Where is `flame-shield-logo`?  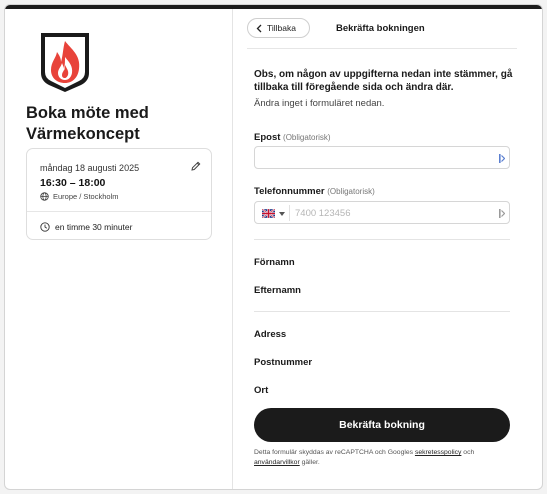
flame-shield-logo is located at coordinates (65, 62).